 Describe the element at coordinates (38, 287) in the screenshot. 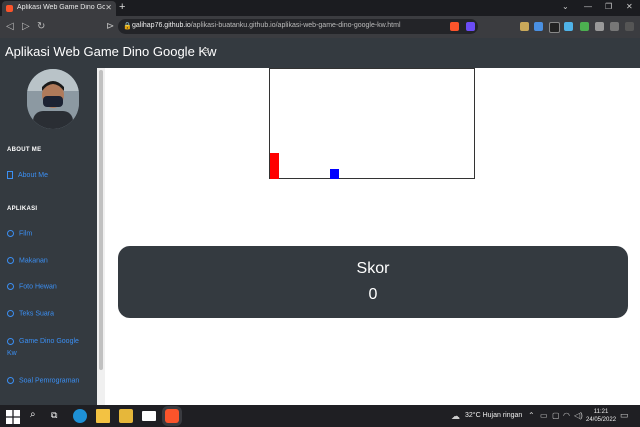

I see `sidebar-item-label: Foto Hewan` at that location.